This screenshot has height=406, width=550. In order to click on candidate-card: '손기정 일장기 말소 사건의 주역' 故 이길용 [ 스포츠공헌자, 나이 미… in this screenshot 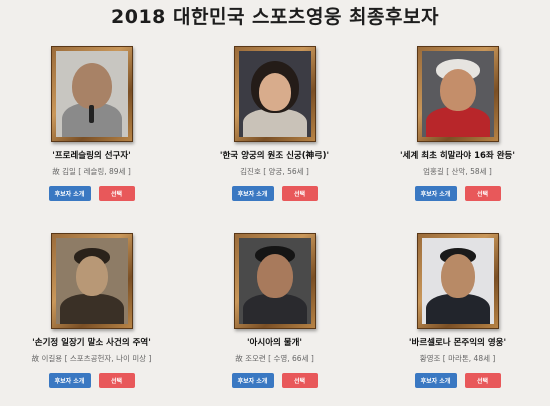, I will do `click(91, 310)`.